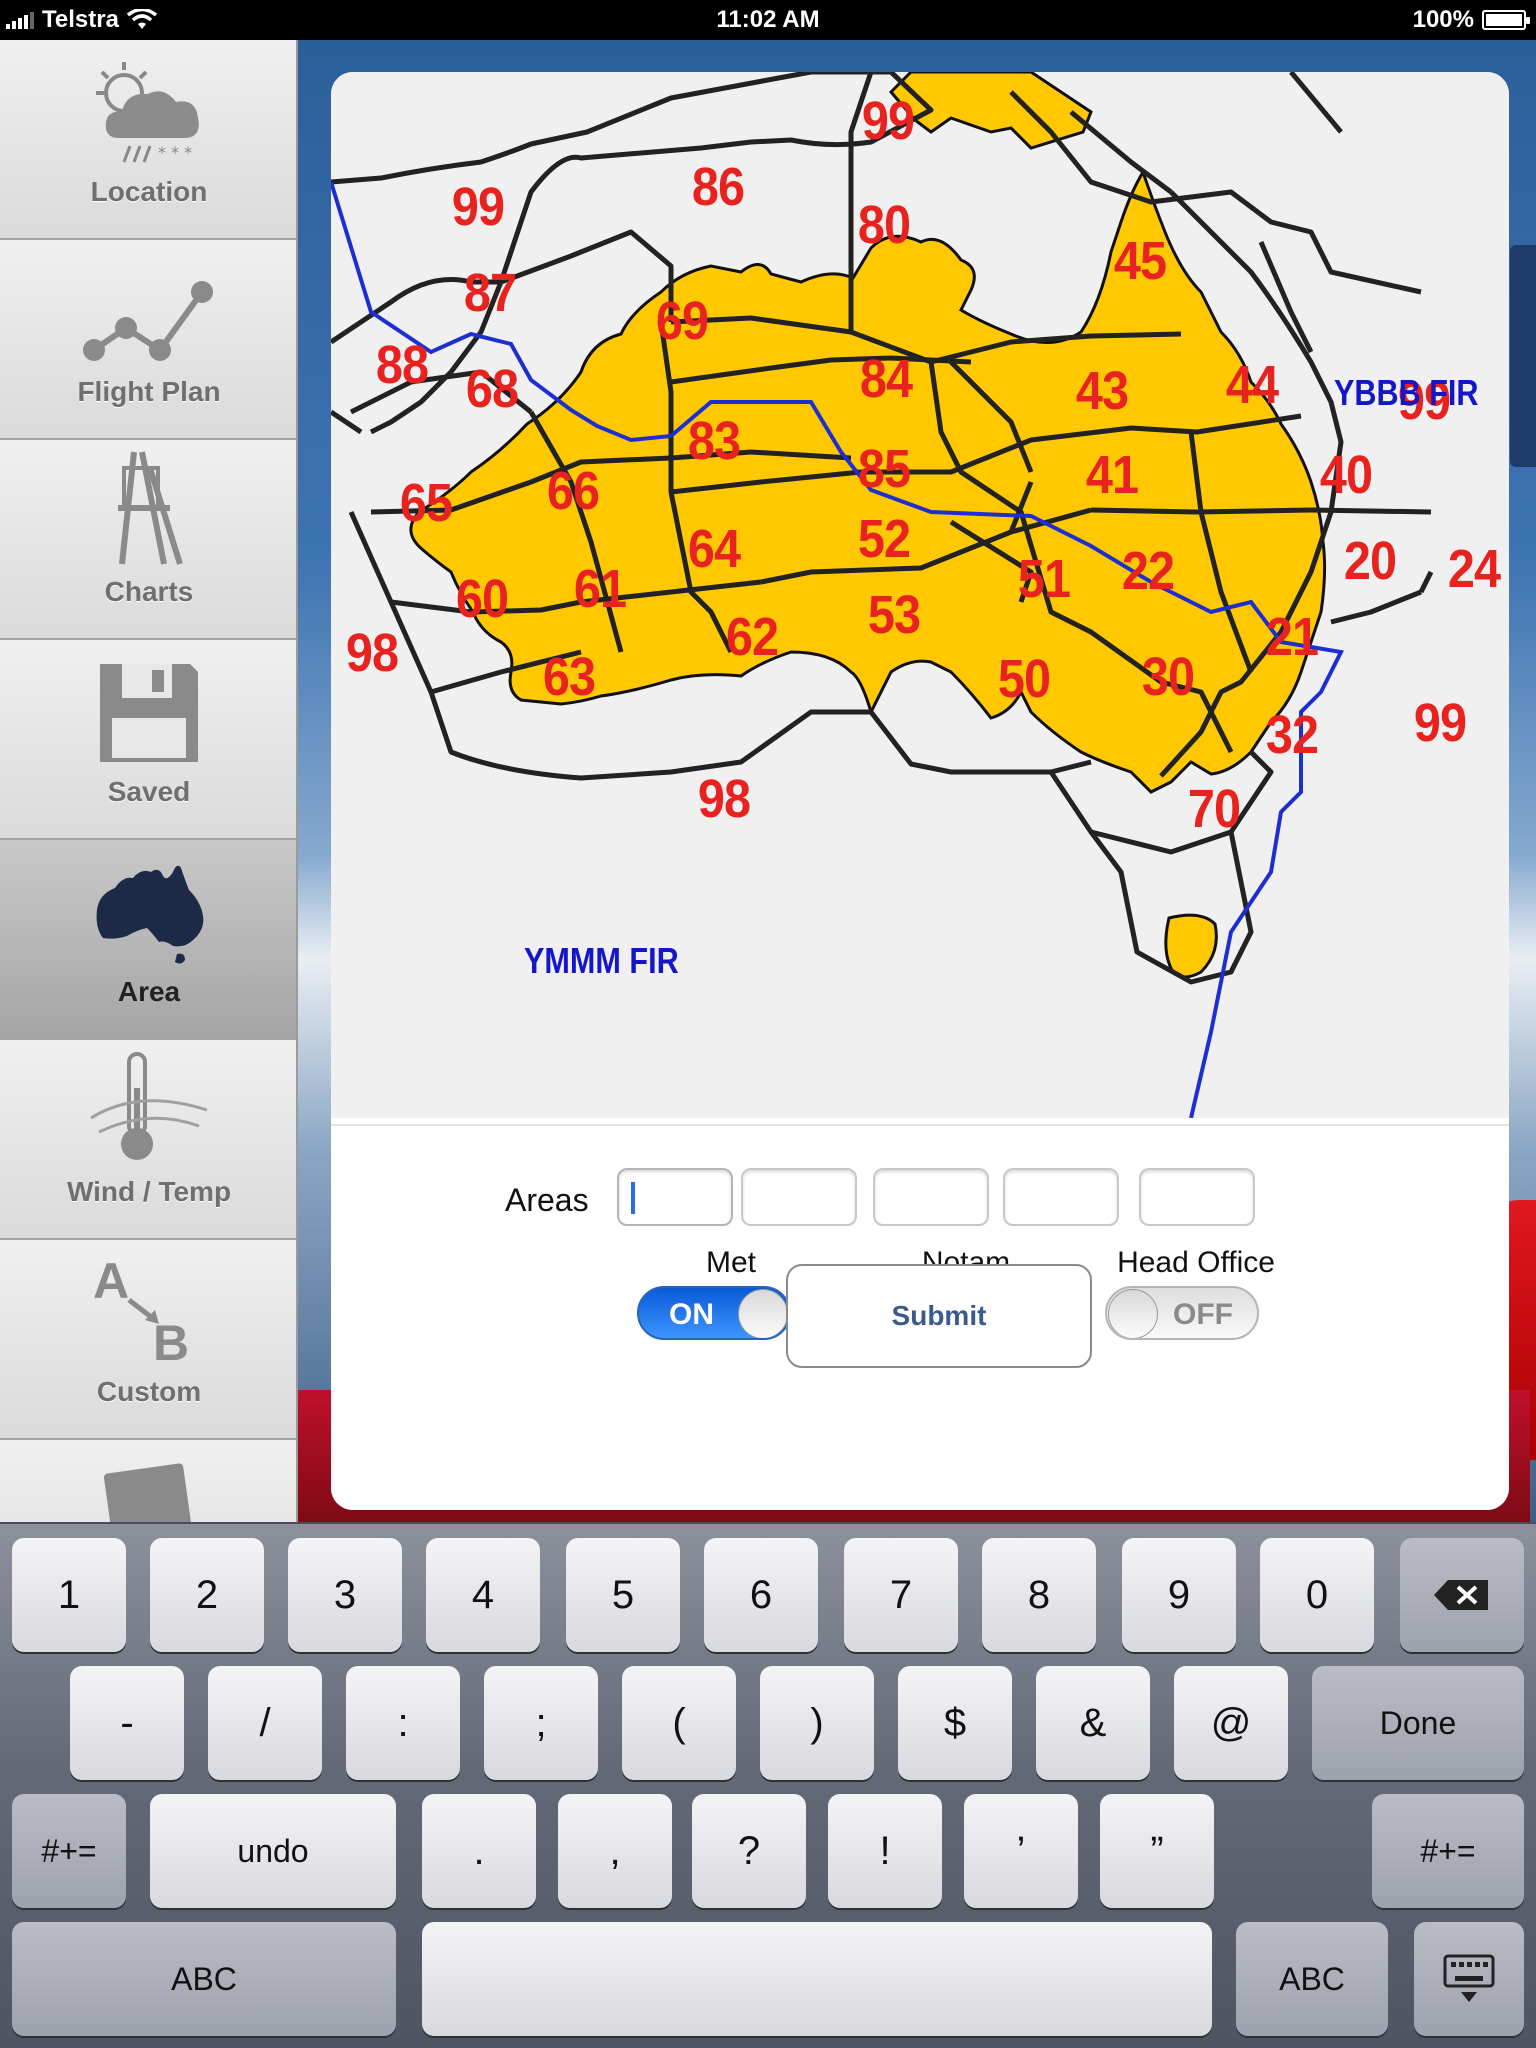 This screenshot has width=1536, height=2048. What do you see at coordinates (265, 1723) in the screenshot?
I see `key-slash: /` at bounding box center [265, 1723].